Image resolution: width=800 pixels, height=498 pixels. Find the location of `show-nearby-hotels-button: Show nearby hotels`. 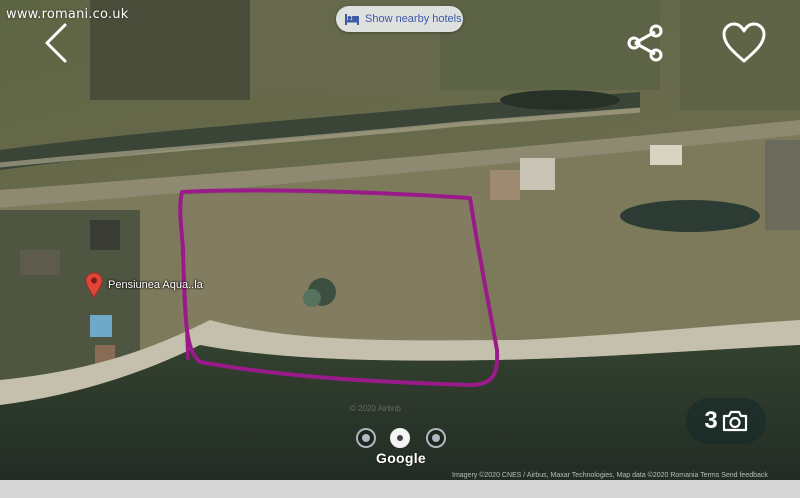

show-nearby-hotels-button: Show nearby hotels is located at coordinates (399, 19).